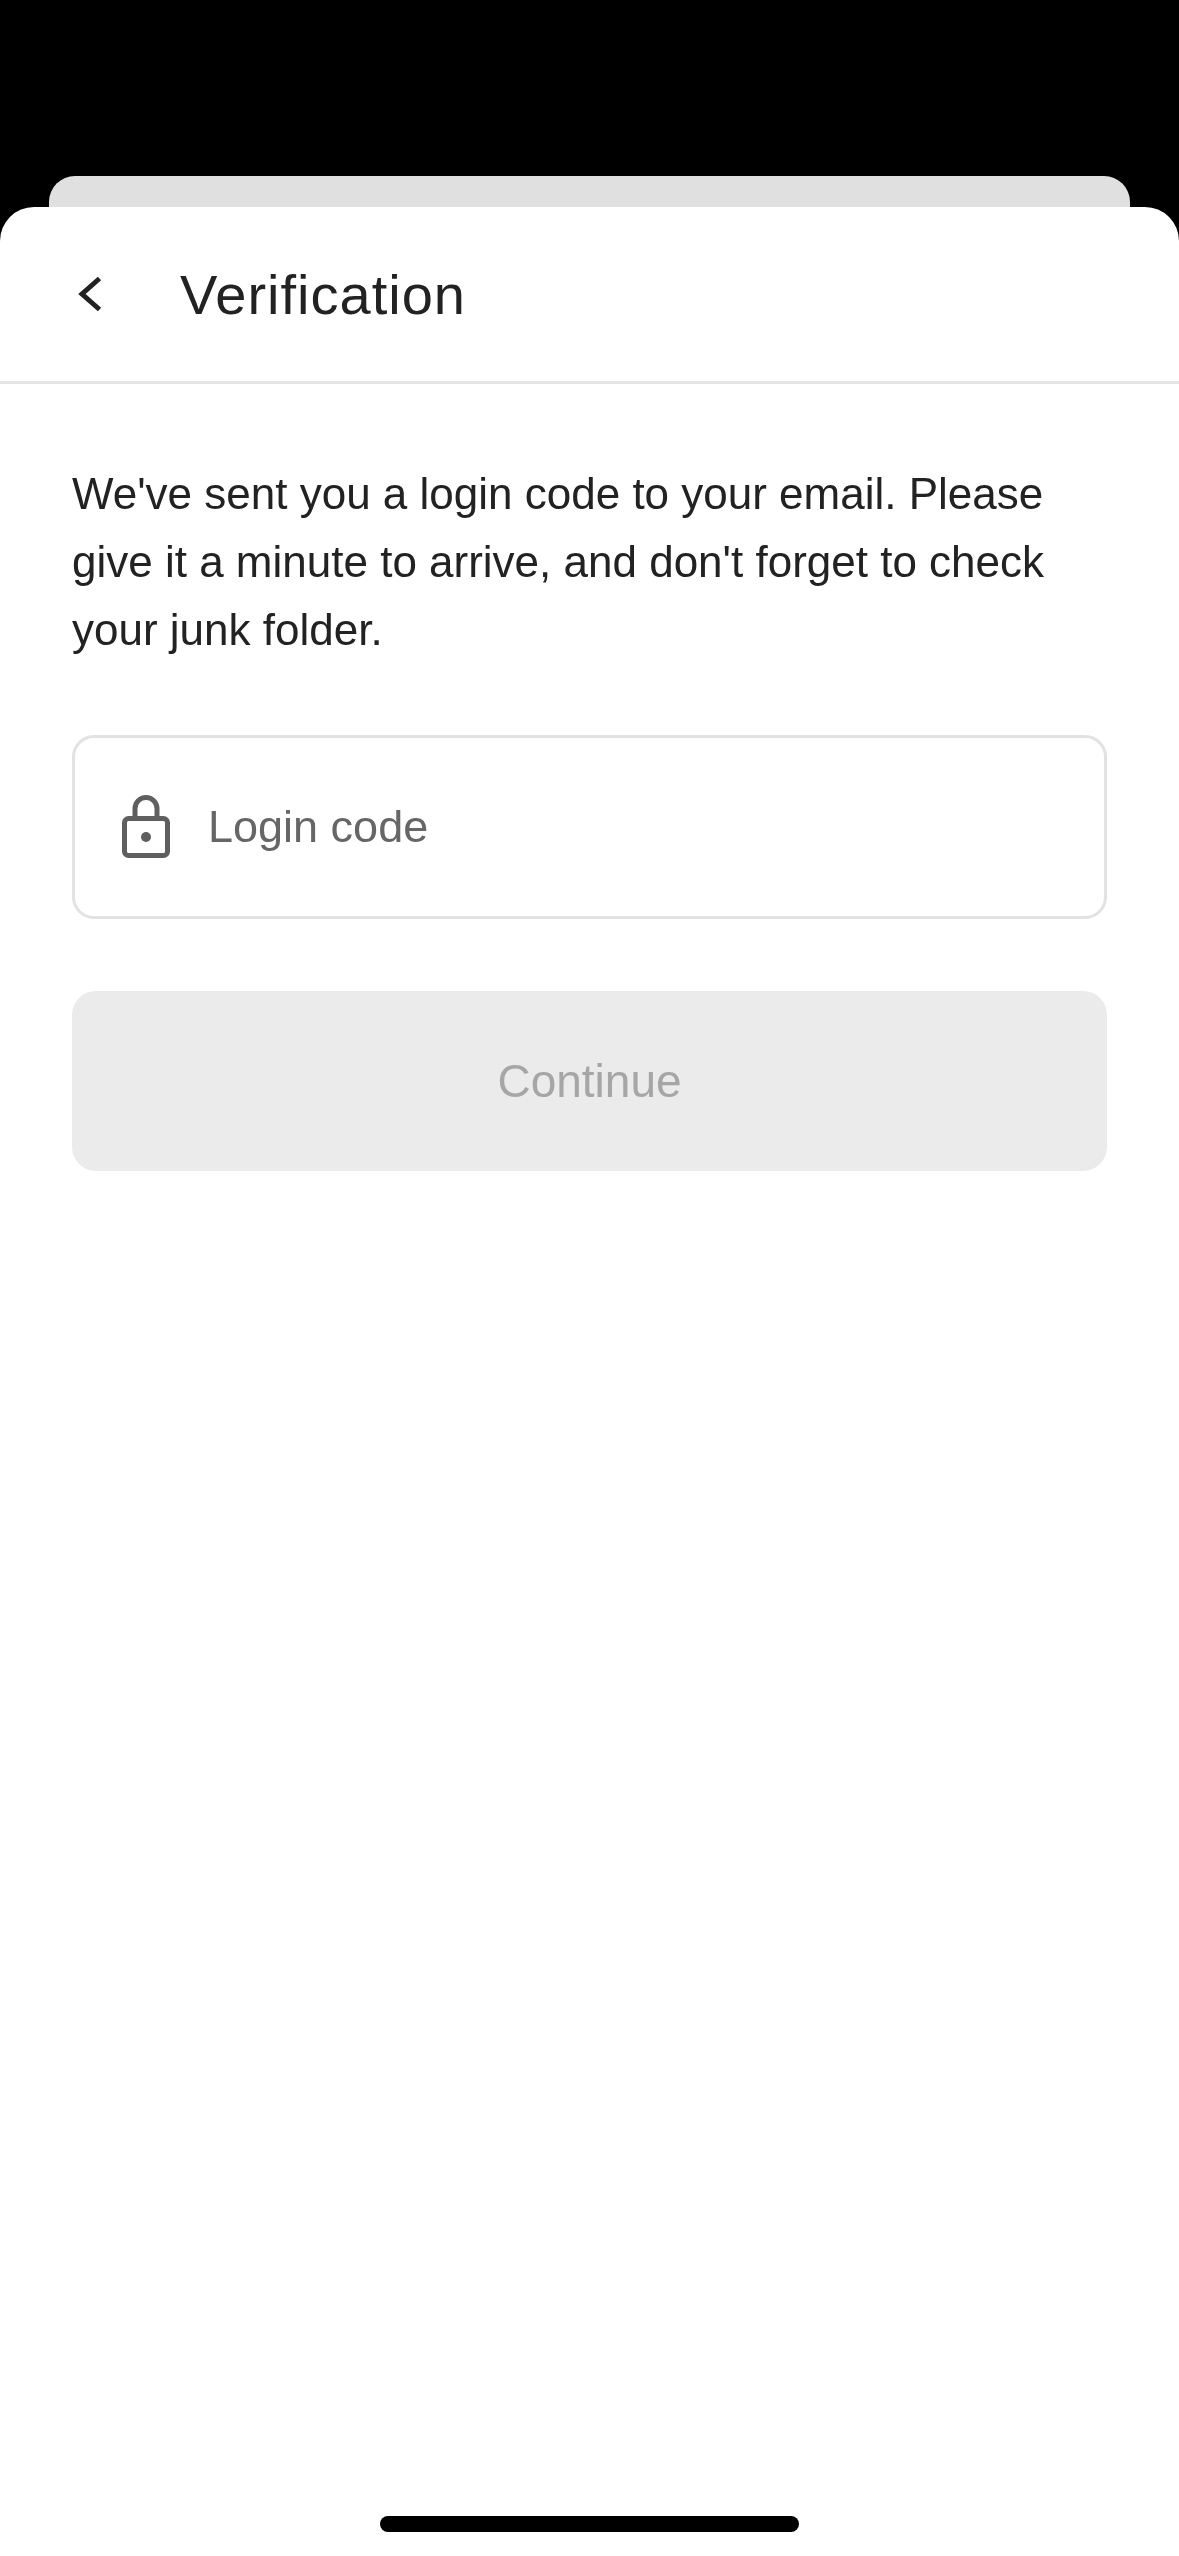  What do you see at coordinates (90, 294) in the screenshot?
I see `chevron-left-icon` at bounding box center [90, 294].